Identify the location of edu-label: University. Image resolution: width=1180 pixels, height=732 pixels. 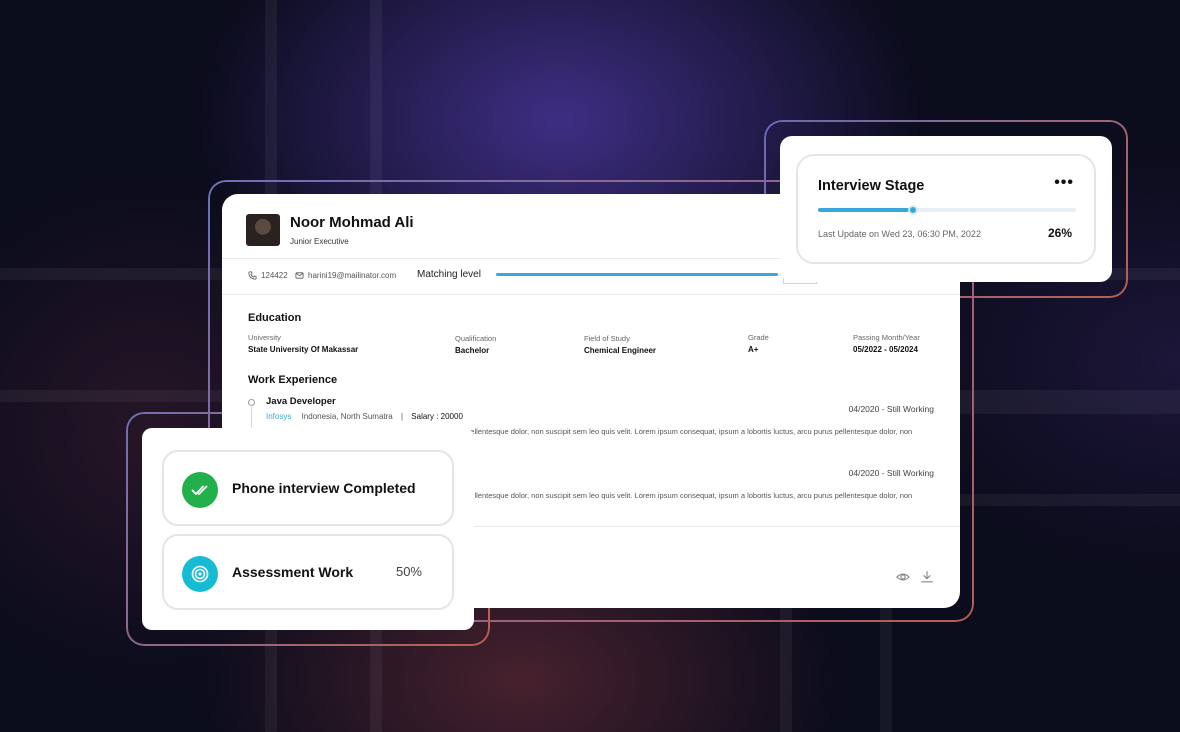
(264, 337).